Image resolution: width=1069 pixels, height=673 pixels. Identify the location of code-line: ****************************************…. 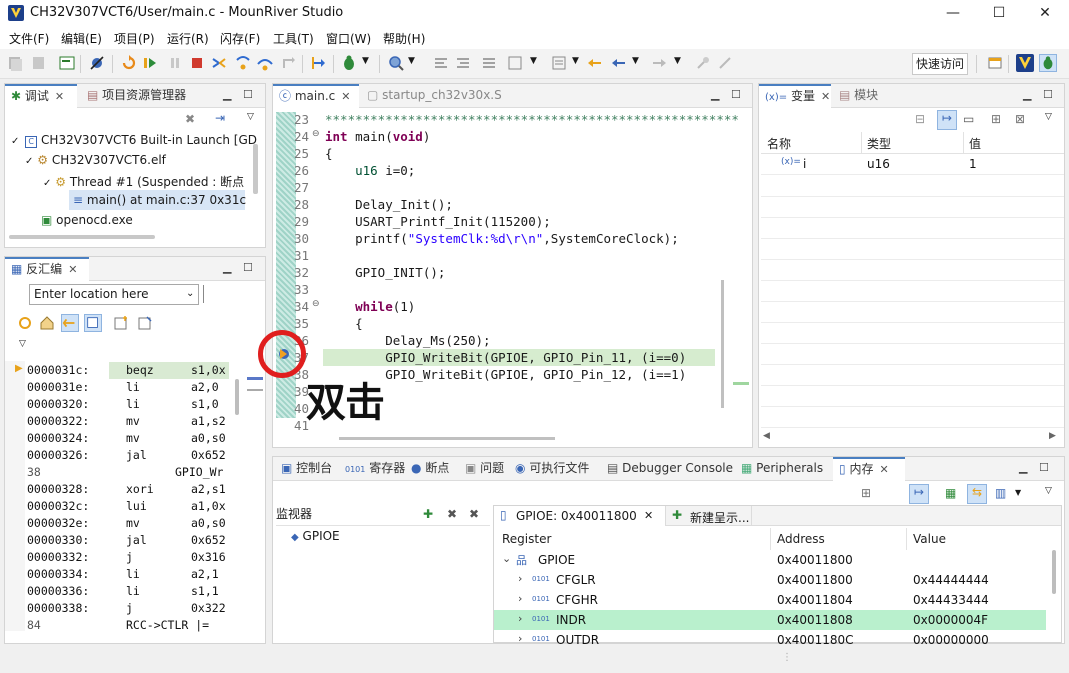
(532, 119).